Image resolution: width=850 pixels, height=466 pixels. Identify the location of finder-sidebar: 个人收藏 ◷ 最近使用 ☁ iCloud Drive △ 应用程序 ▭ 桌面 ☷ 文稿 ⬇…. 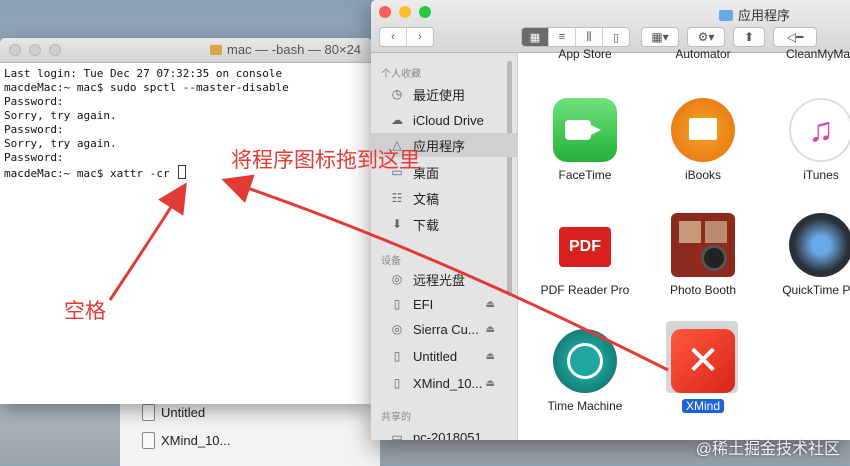
(444, 246).